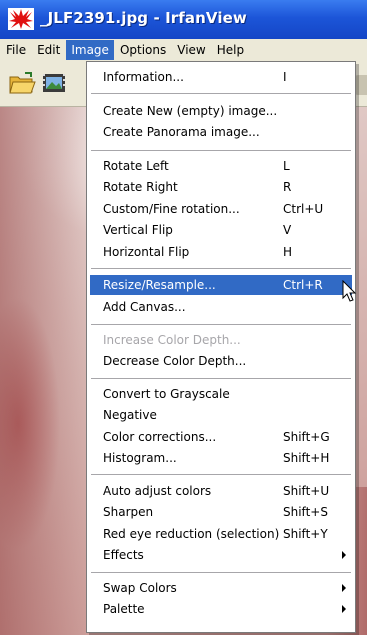  What do you see at coordinates (16, 50) in the screenshot?
I see `menu-file: File` at bounding box center [16, 50].